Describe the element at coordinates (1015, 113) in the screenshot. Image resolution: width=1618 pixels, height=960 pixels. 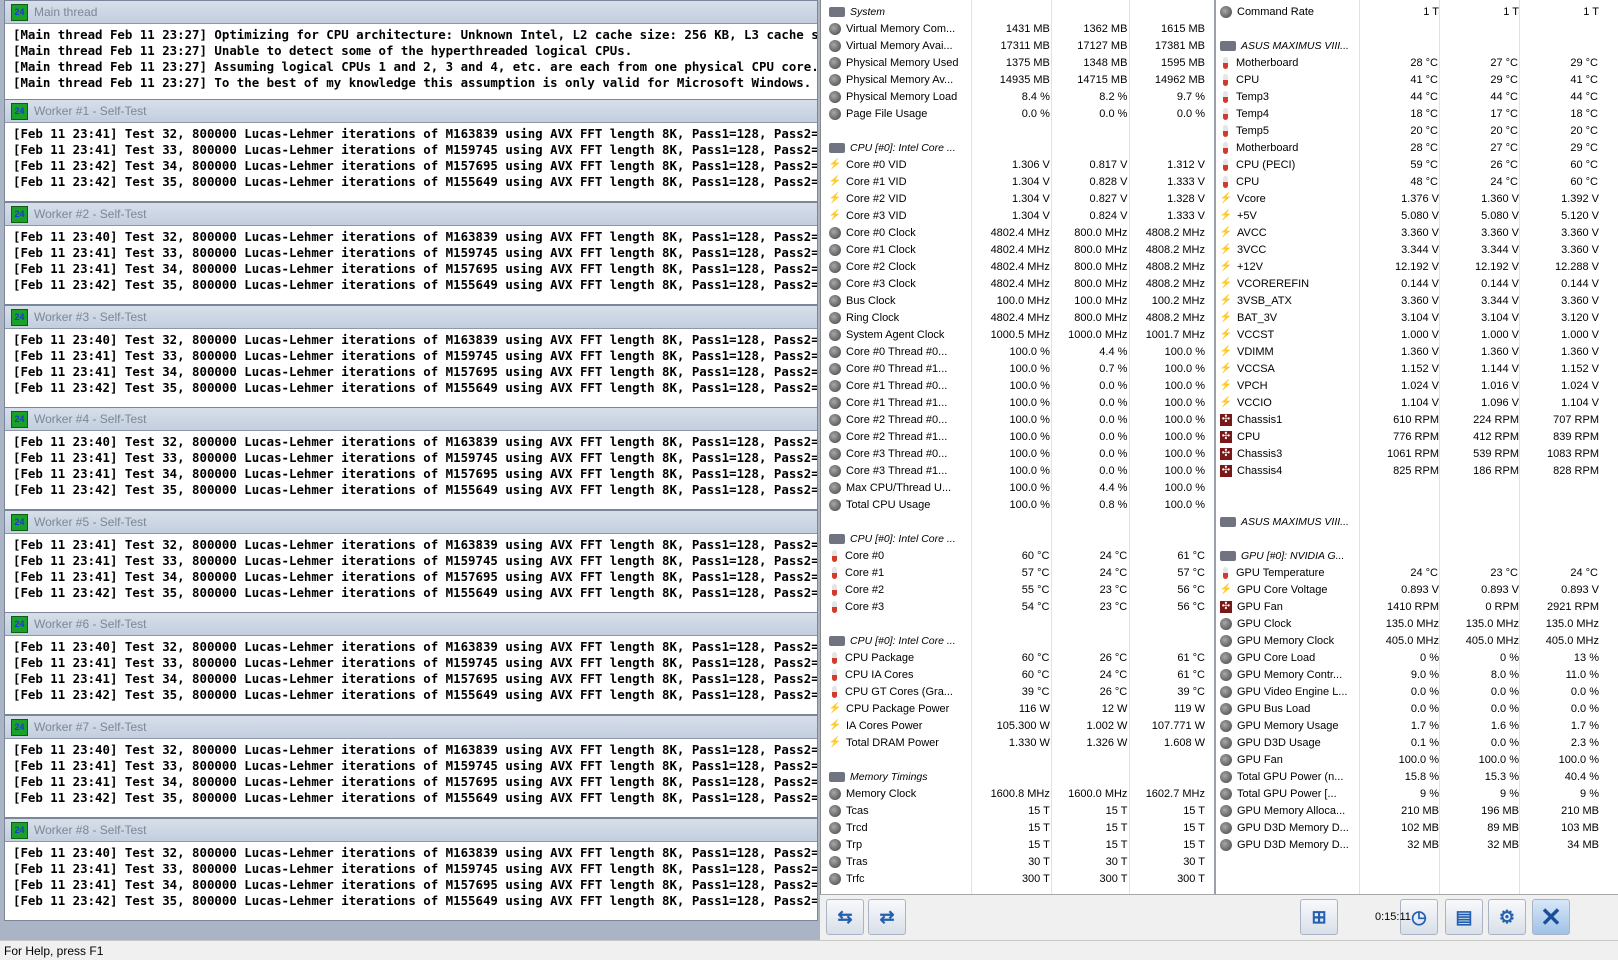
I see `sensor-row: Page File Usage 0.0 % 0.0 % 0.0 %` at that location.